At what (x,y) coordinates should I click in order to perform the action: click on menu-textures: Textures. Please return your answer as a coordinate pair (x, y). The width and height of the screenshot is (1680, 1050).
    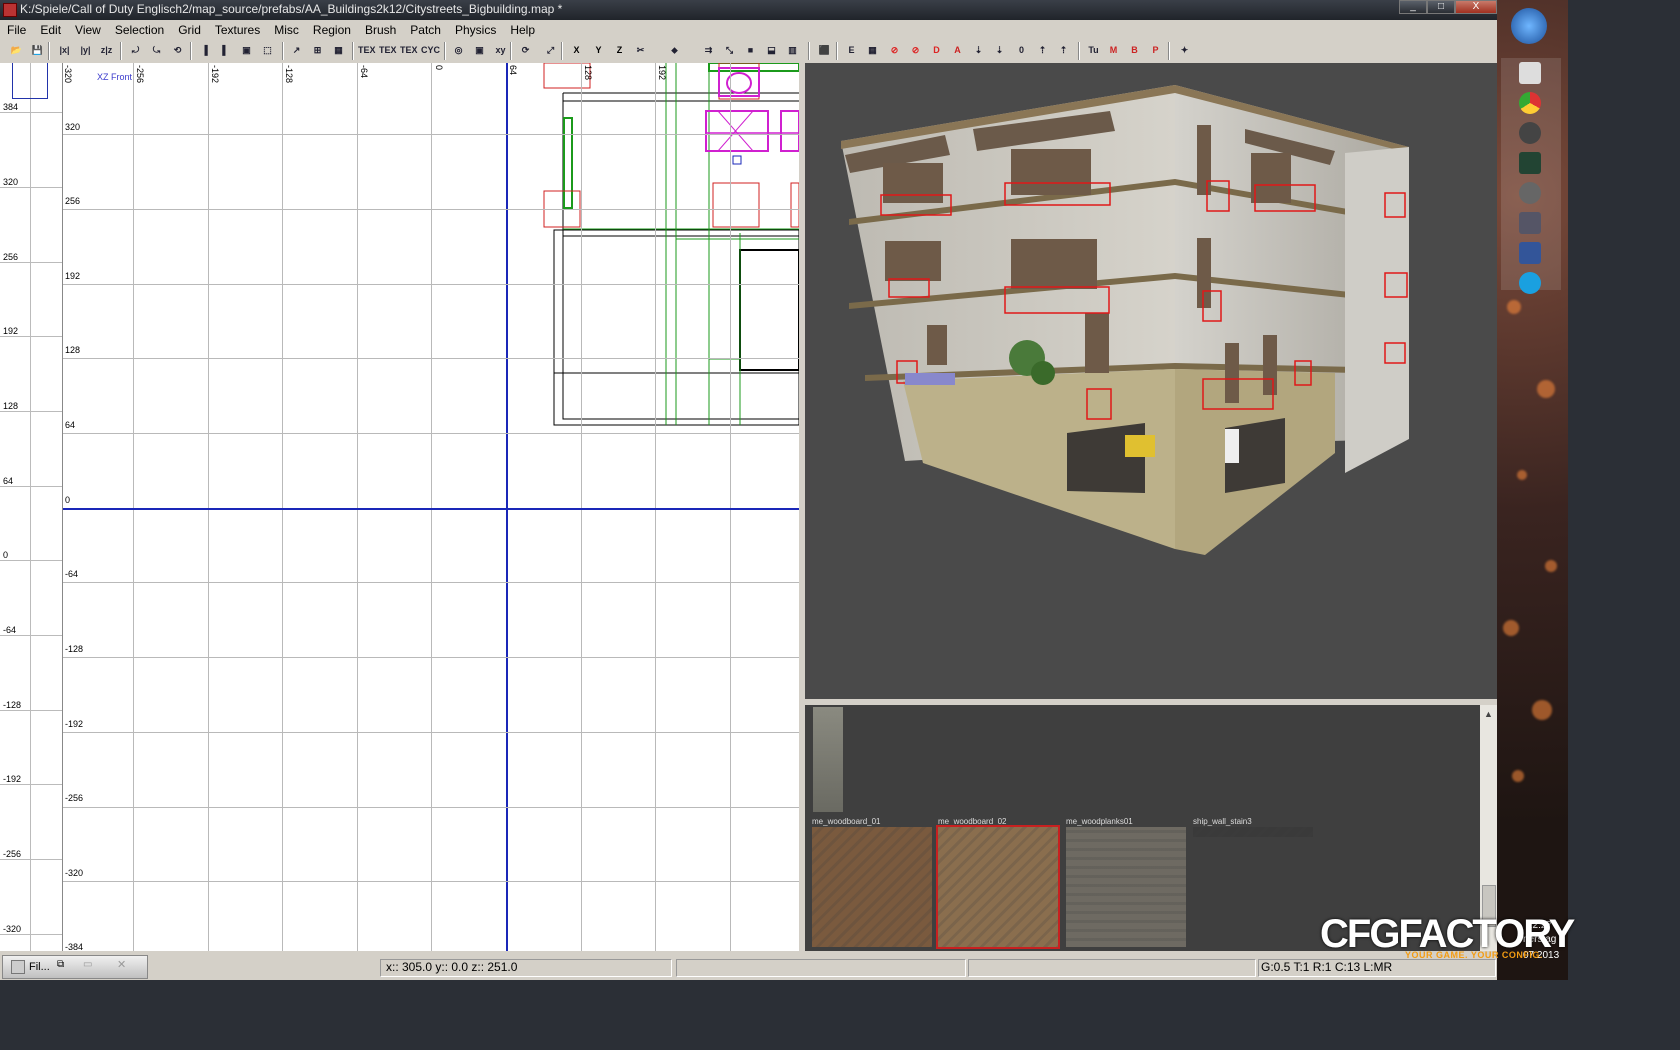
    Looking at the image, I should click on (237, 30).